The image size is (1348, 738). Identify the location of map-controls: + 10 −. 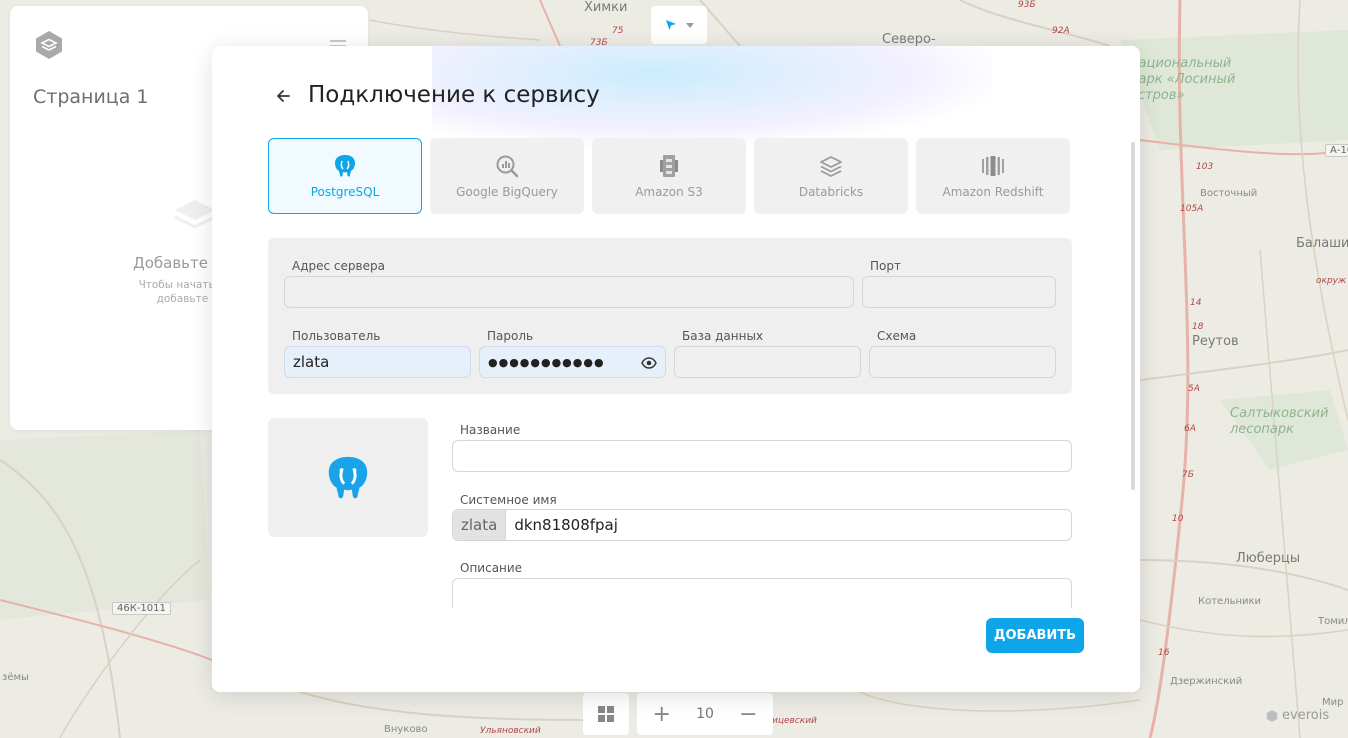
(678, 714).